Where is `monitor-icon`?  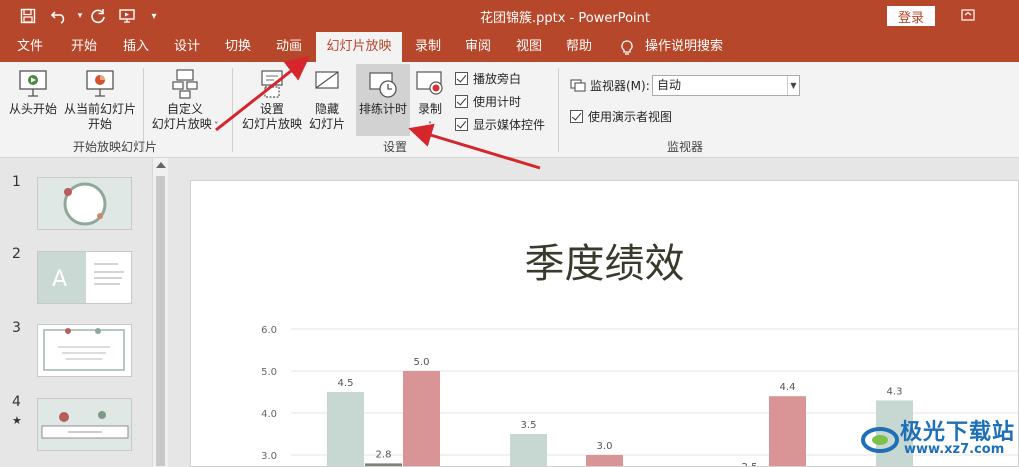 monitor-icon is located at coordinates (578, 85).